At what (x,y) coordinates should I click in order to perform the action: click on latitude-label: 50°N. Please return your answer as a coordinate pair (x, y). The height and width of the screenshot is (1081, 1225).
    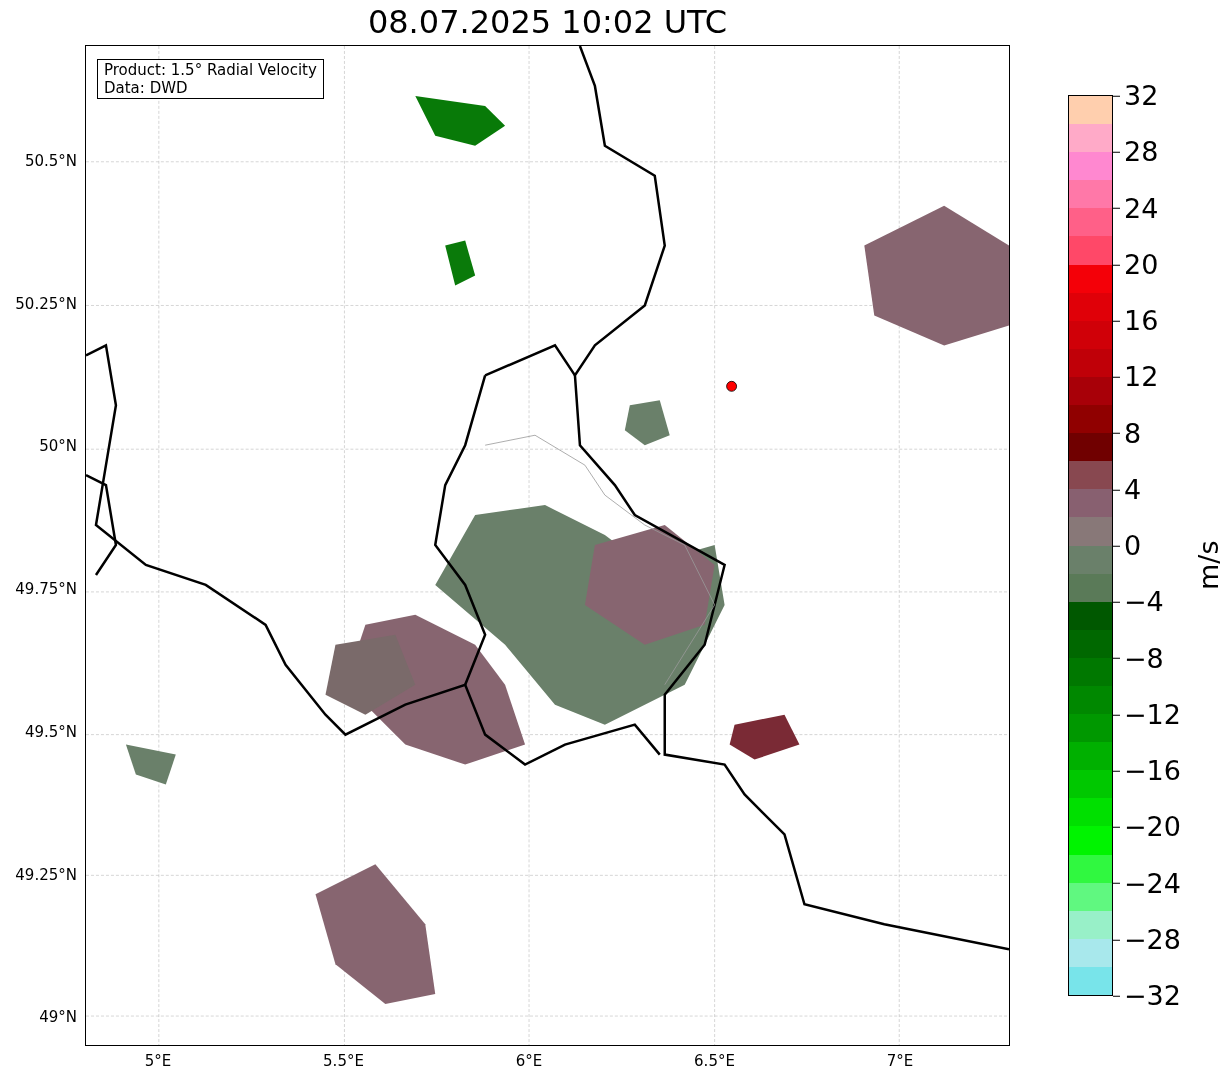
    Looking at the image, I should click on (58, 447).